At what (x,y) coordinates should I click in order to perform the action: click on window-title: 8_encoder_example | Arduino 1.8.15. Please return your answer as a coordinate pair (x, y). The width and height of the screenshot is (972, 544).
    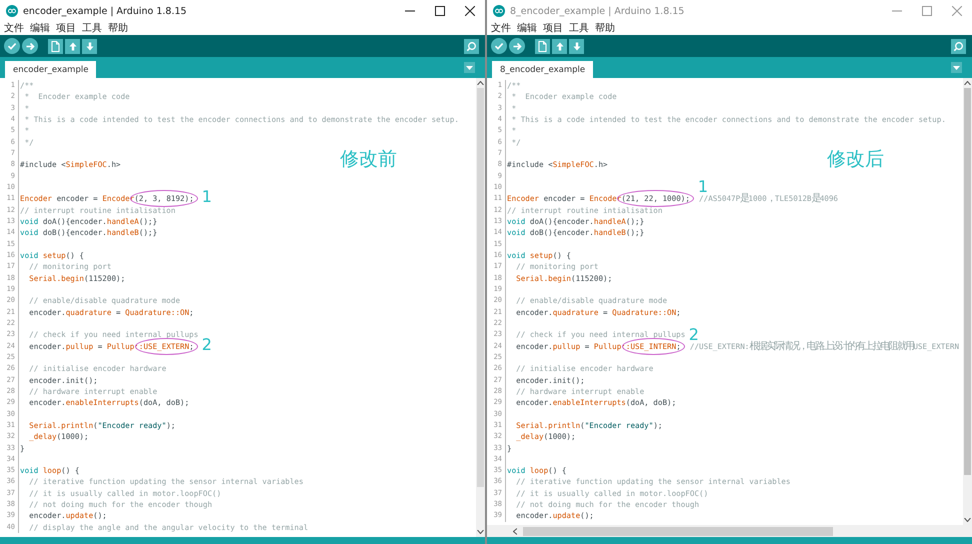
    Looking at the image, I should click on (597, 11).